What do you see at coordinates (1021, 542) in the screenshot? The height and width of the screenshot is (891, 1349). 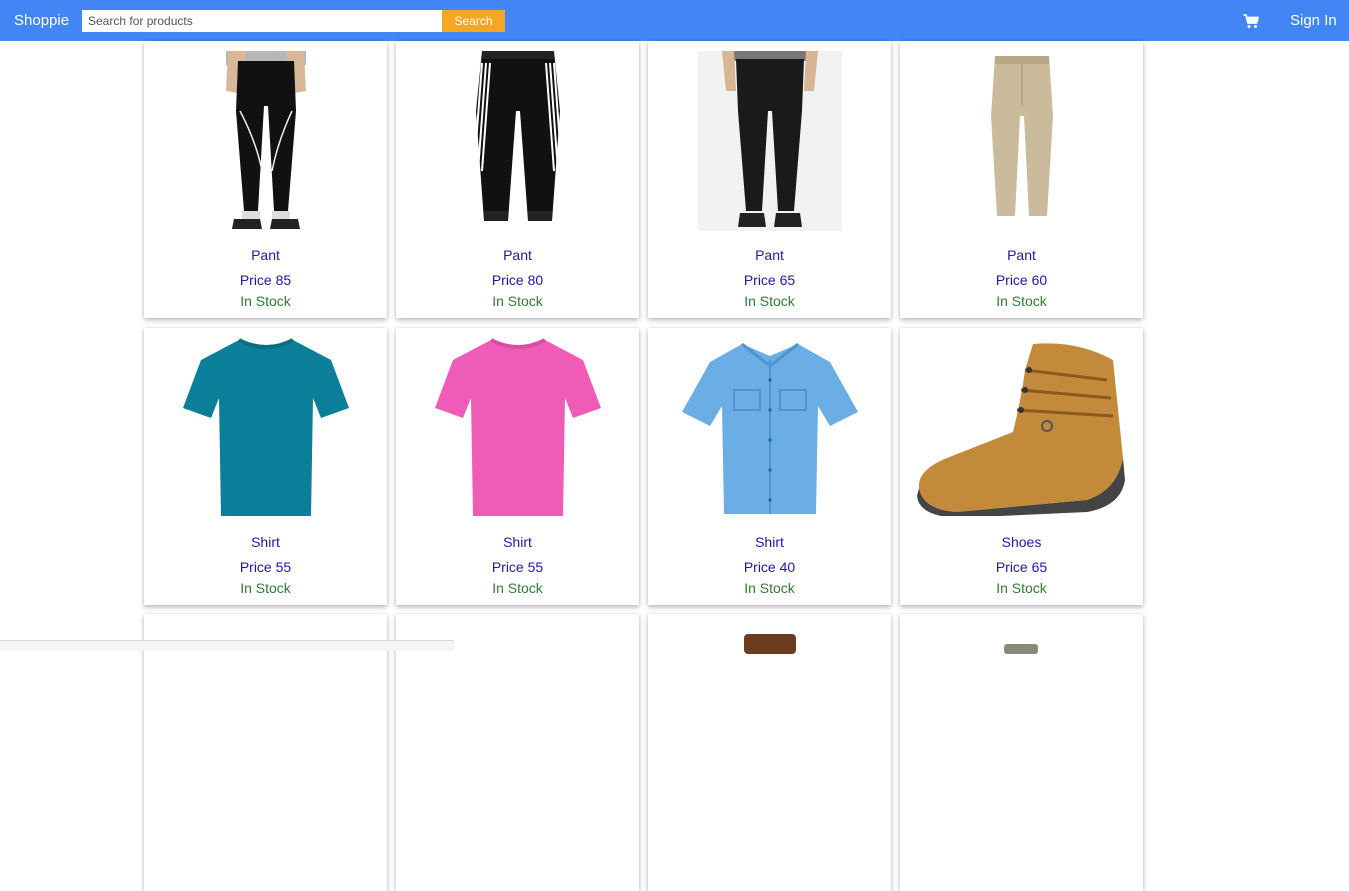 I see `product-name: Shoes` at bounding box center [1021, 542].